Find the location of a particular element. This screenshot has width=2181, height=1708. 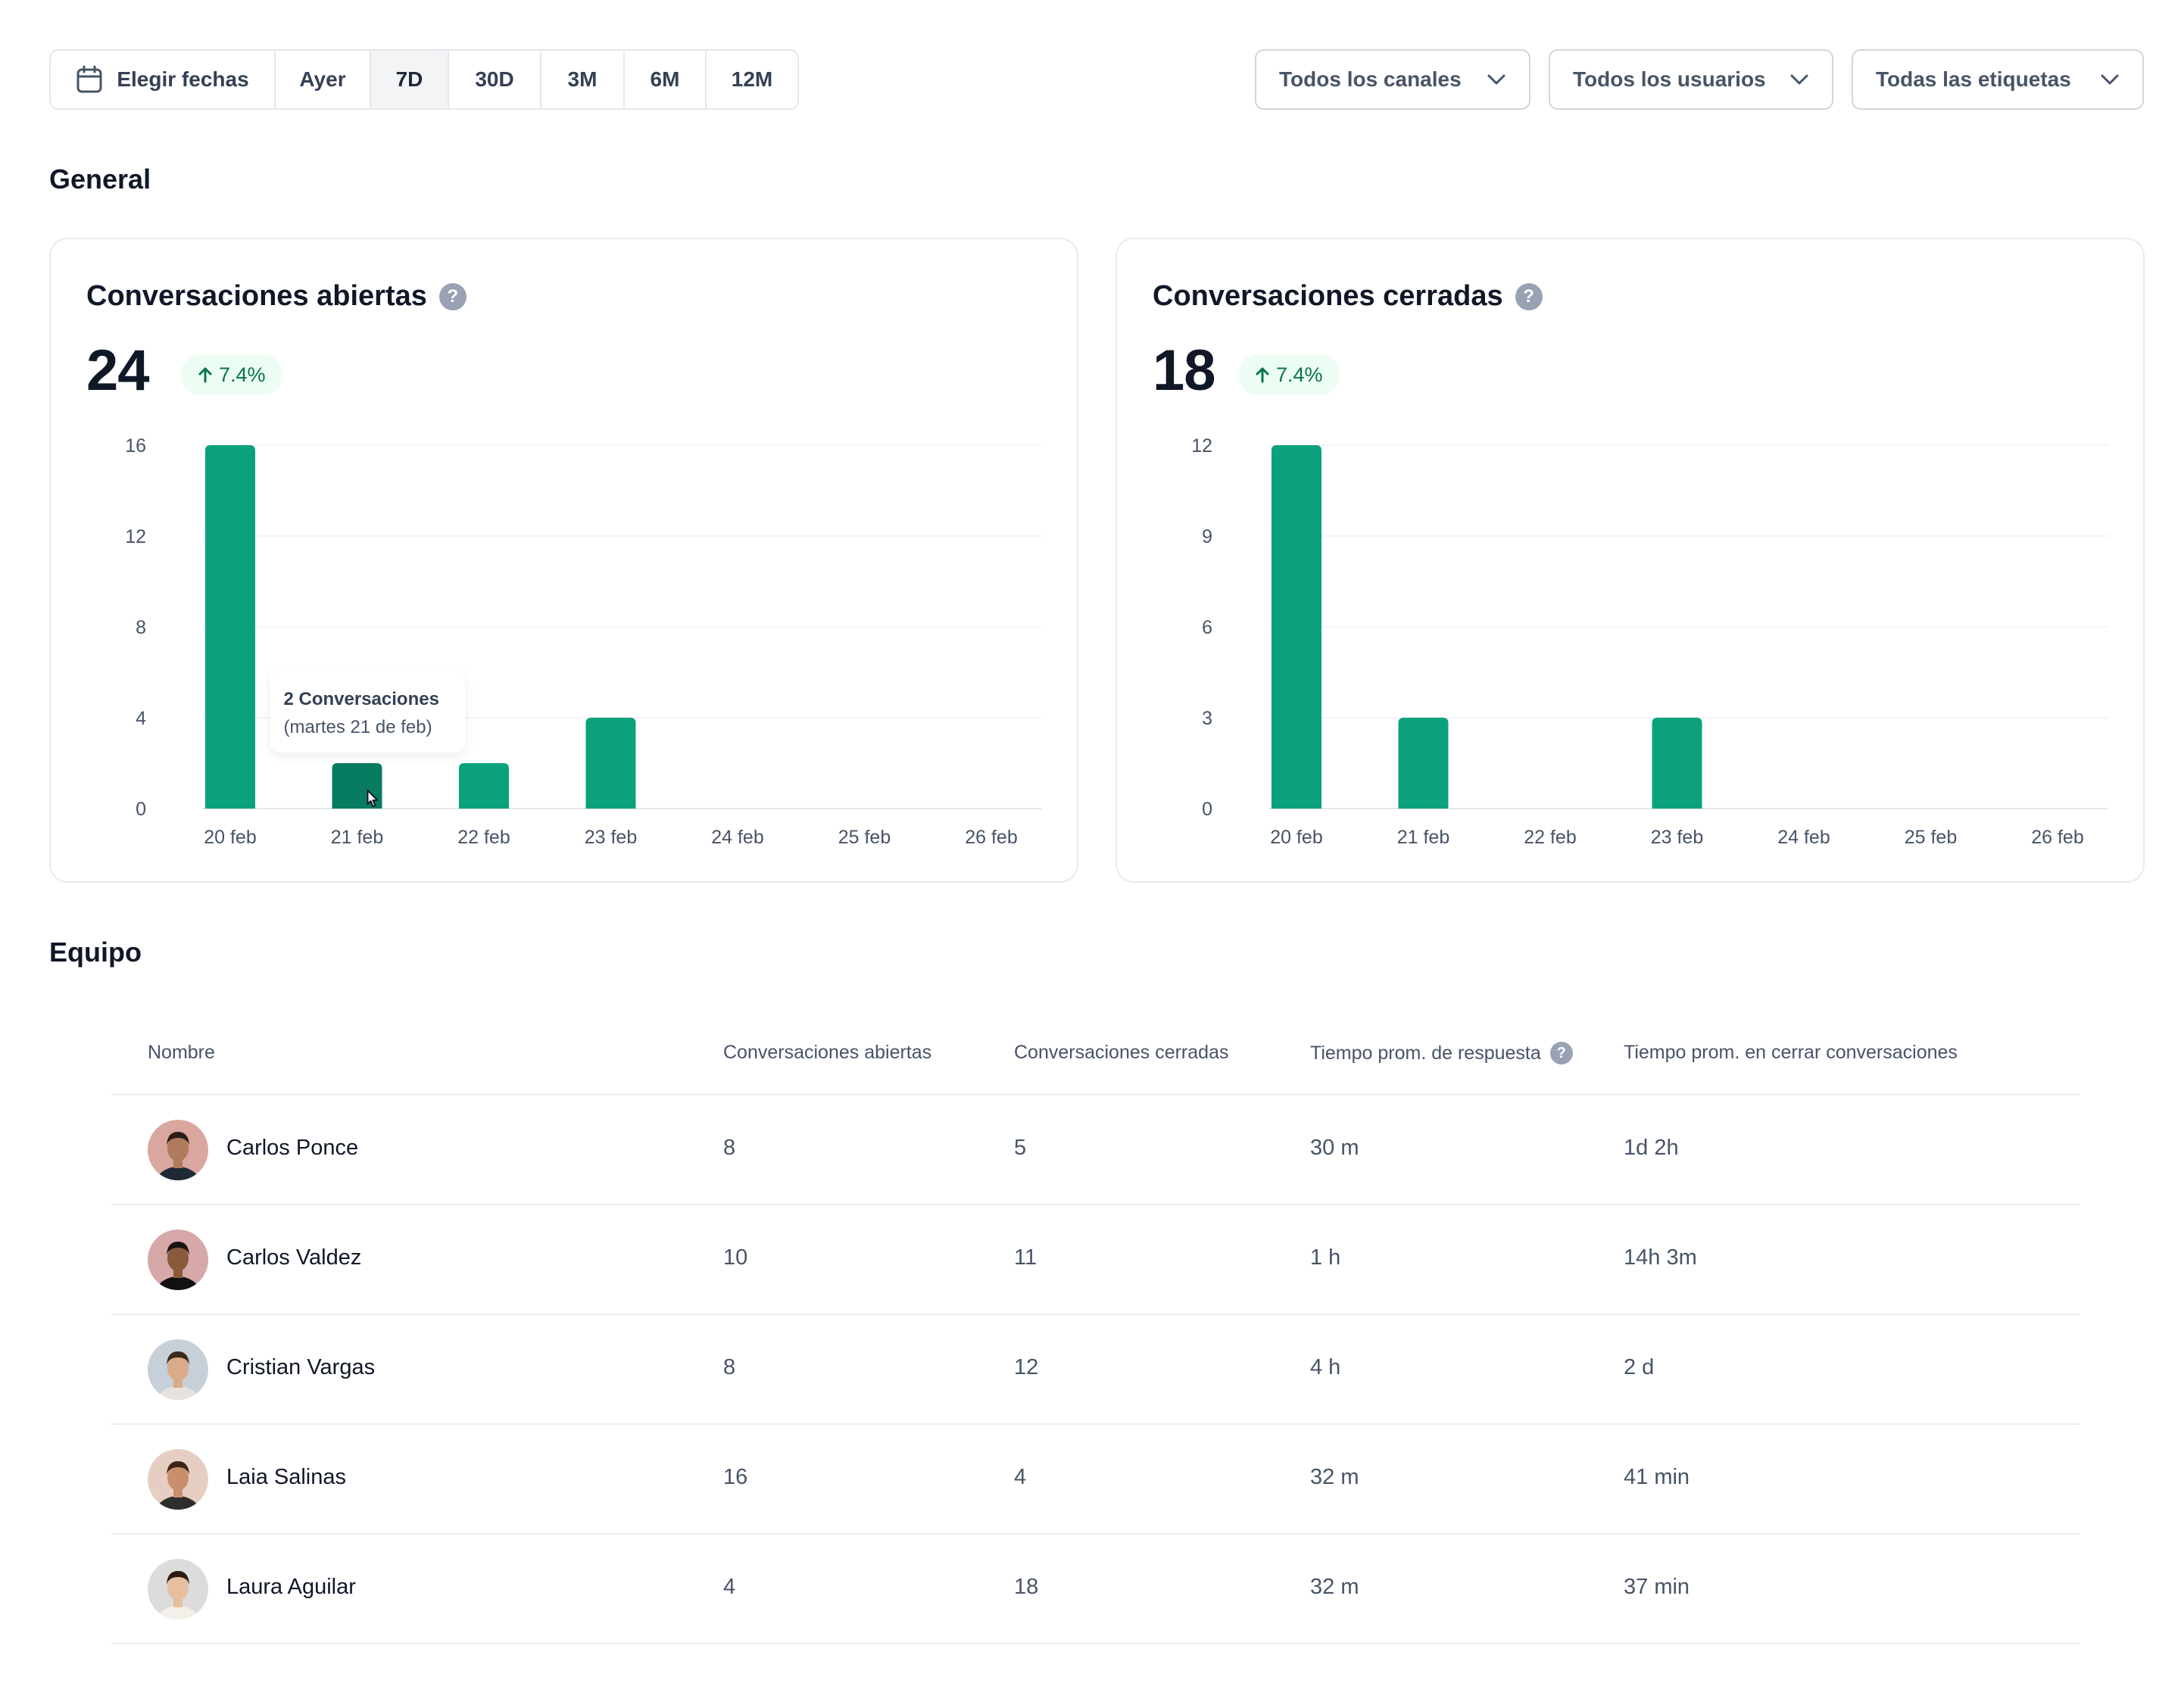

channels-dropdown: Todos los canales is located at coordinates (1392, 79).